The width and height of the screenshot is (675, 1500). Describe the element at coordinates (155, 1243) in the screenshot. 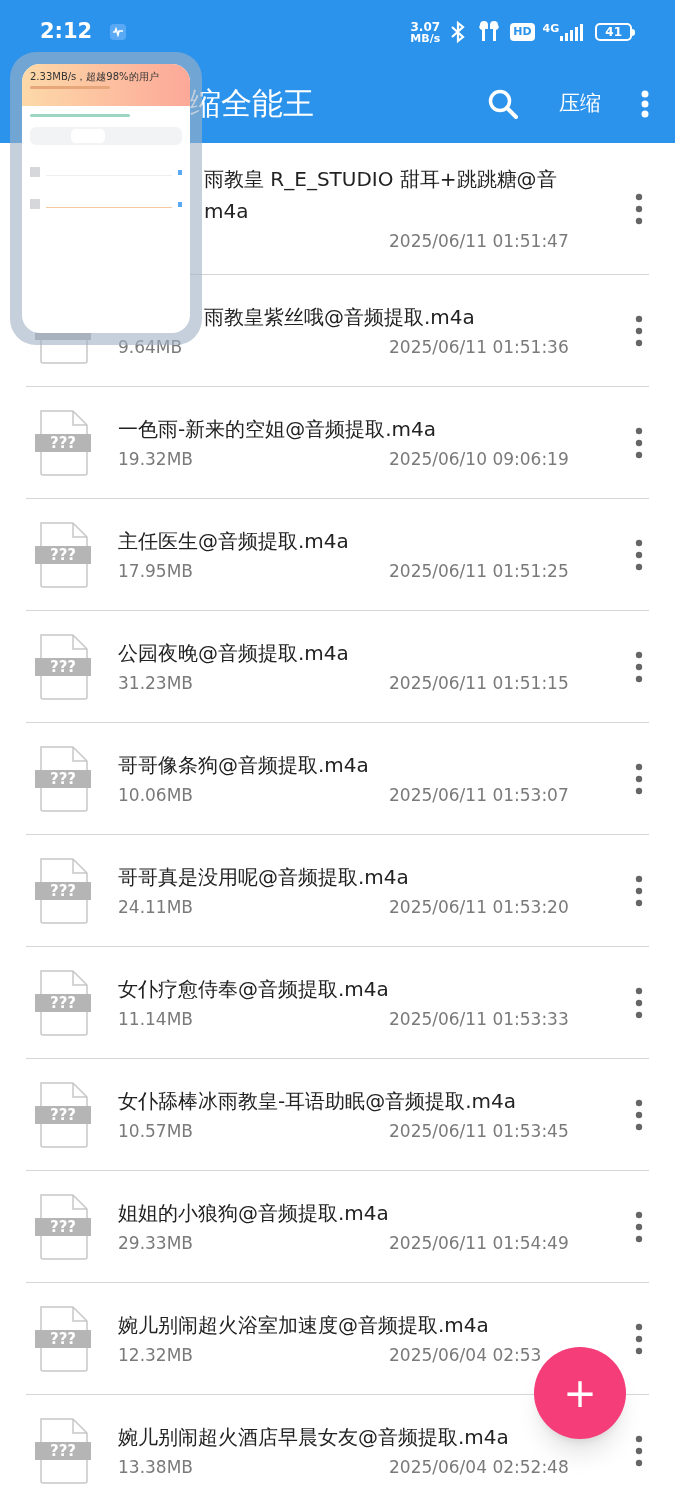

I see `file-size: 29.33MB` at that location.